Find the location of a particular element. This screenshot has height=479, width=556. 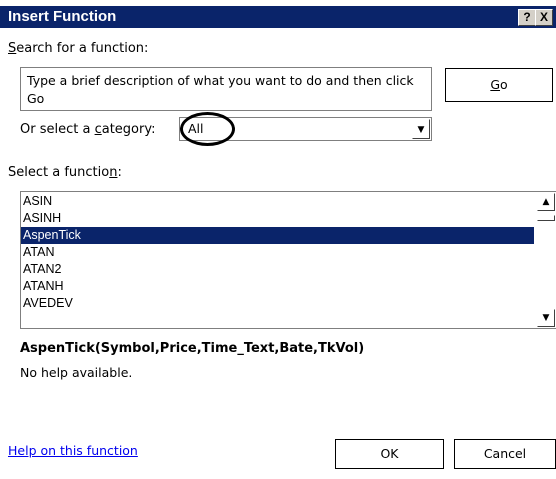

search-label: Search for a function: is located at coordinates (78, 48).